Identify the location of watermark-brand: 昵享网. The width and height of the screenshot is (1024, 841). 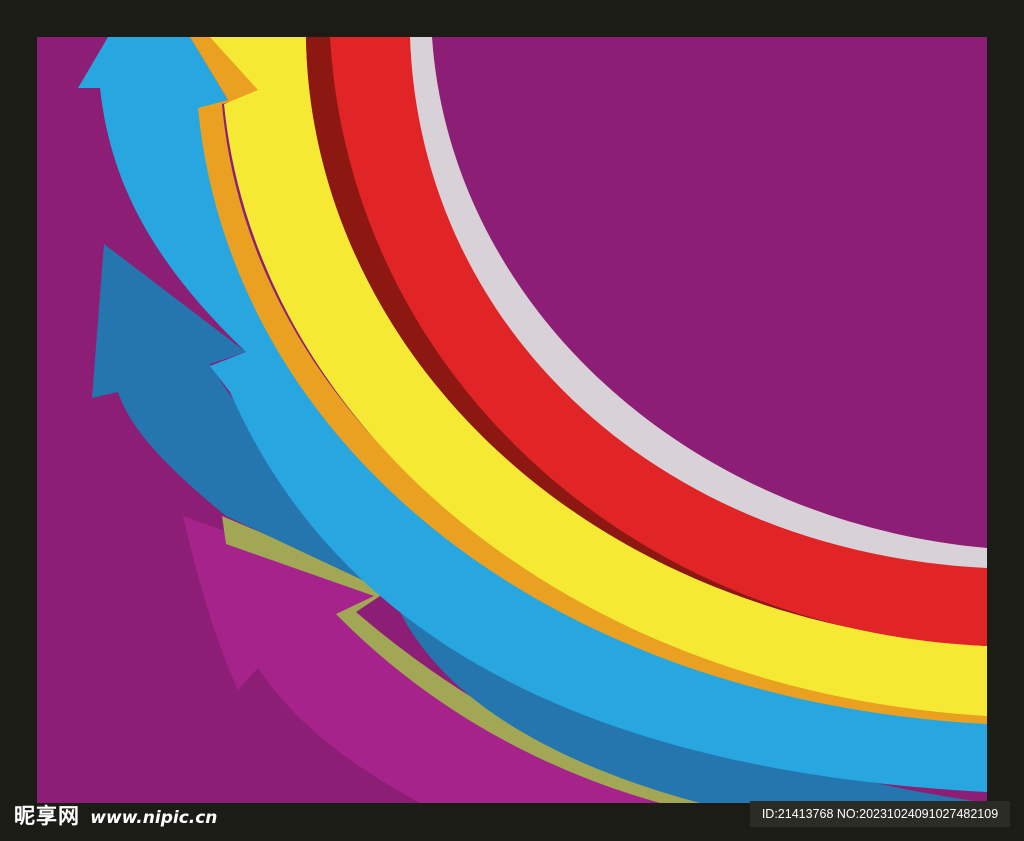
(47, 816).